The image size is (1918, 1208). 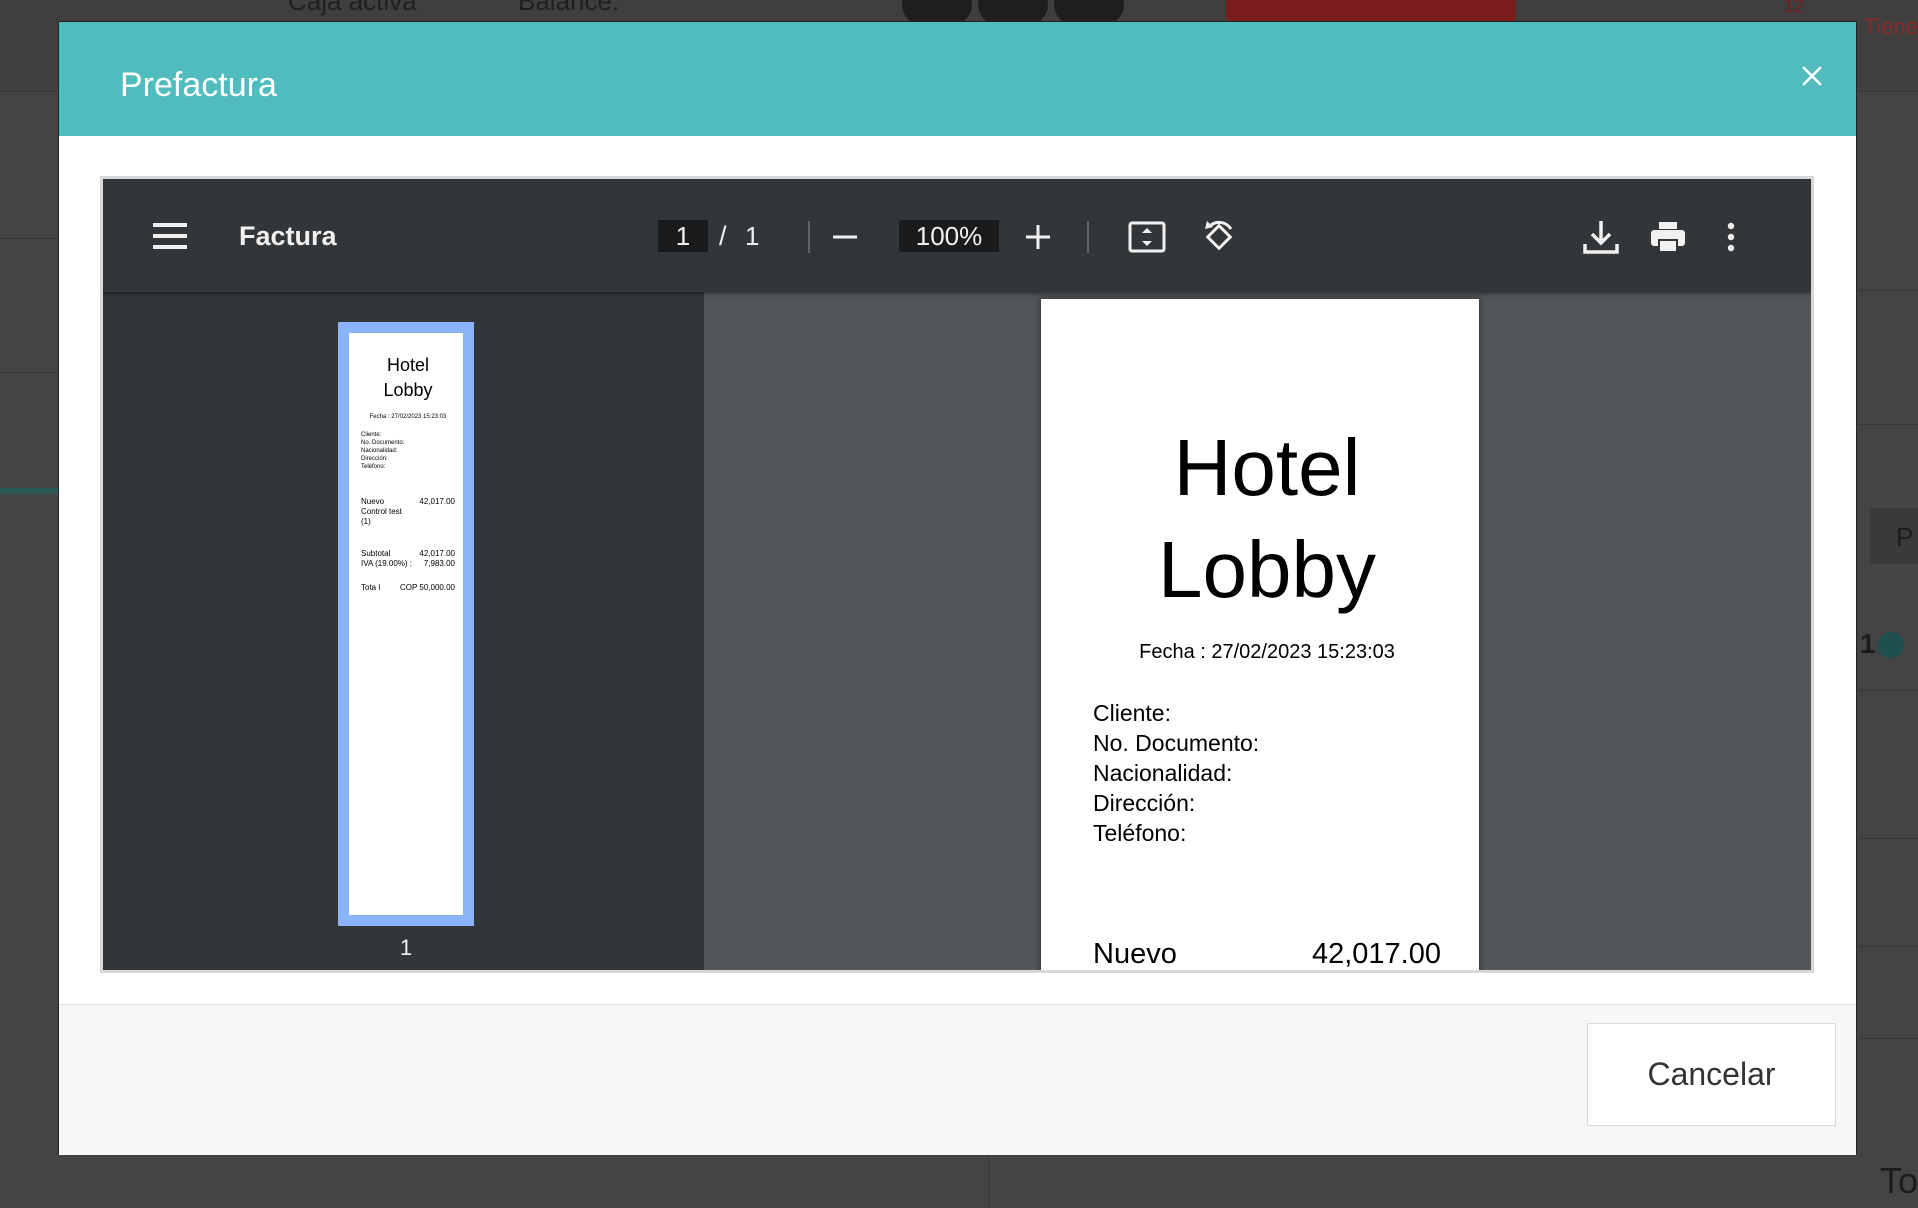 I want to click on receipt-field: Cliente:, so click(x=1132, y=713).